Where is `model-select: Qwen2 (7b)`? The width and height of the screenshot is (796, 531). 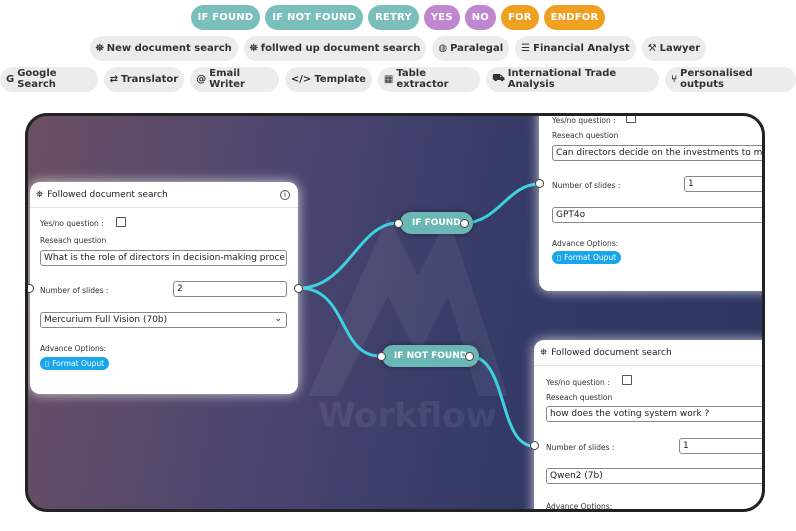 model-select: Qwen2 (7b) is located at coordinates (654, 476).